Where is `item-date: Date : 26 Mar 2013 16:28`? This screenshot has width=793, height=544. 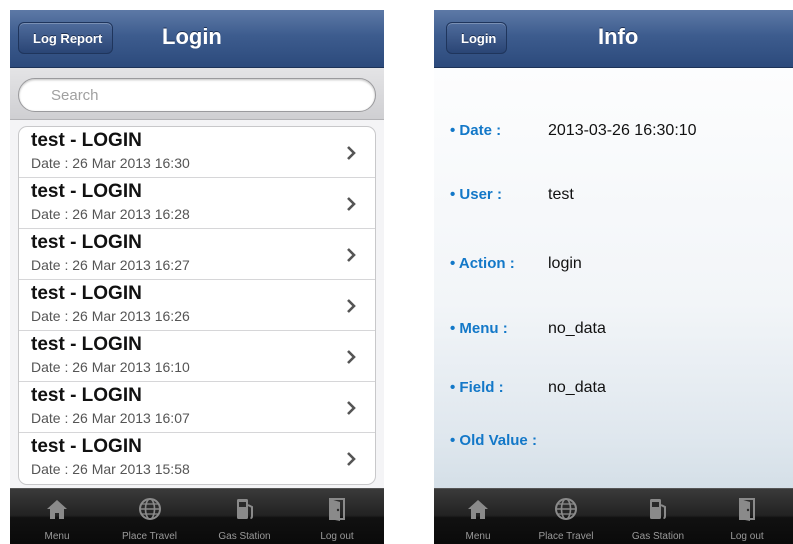
item-date: Date : 26 Mar 2013 16:28 is located at coordinates (110, 214).